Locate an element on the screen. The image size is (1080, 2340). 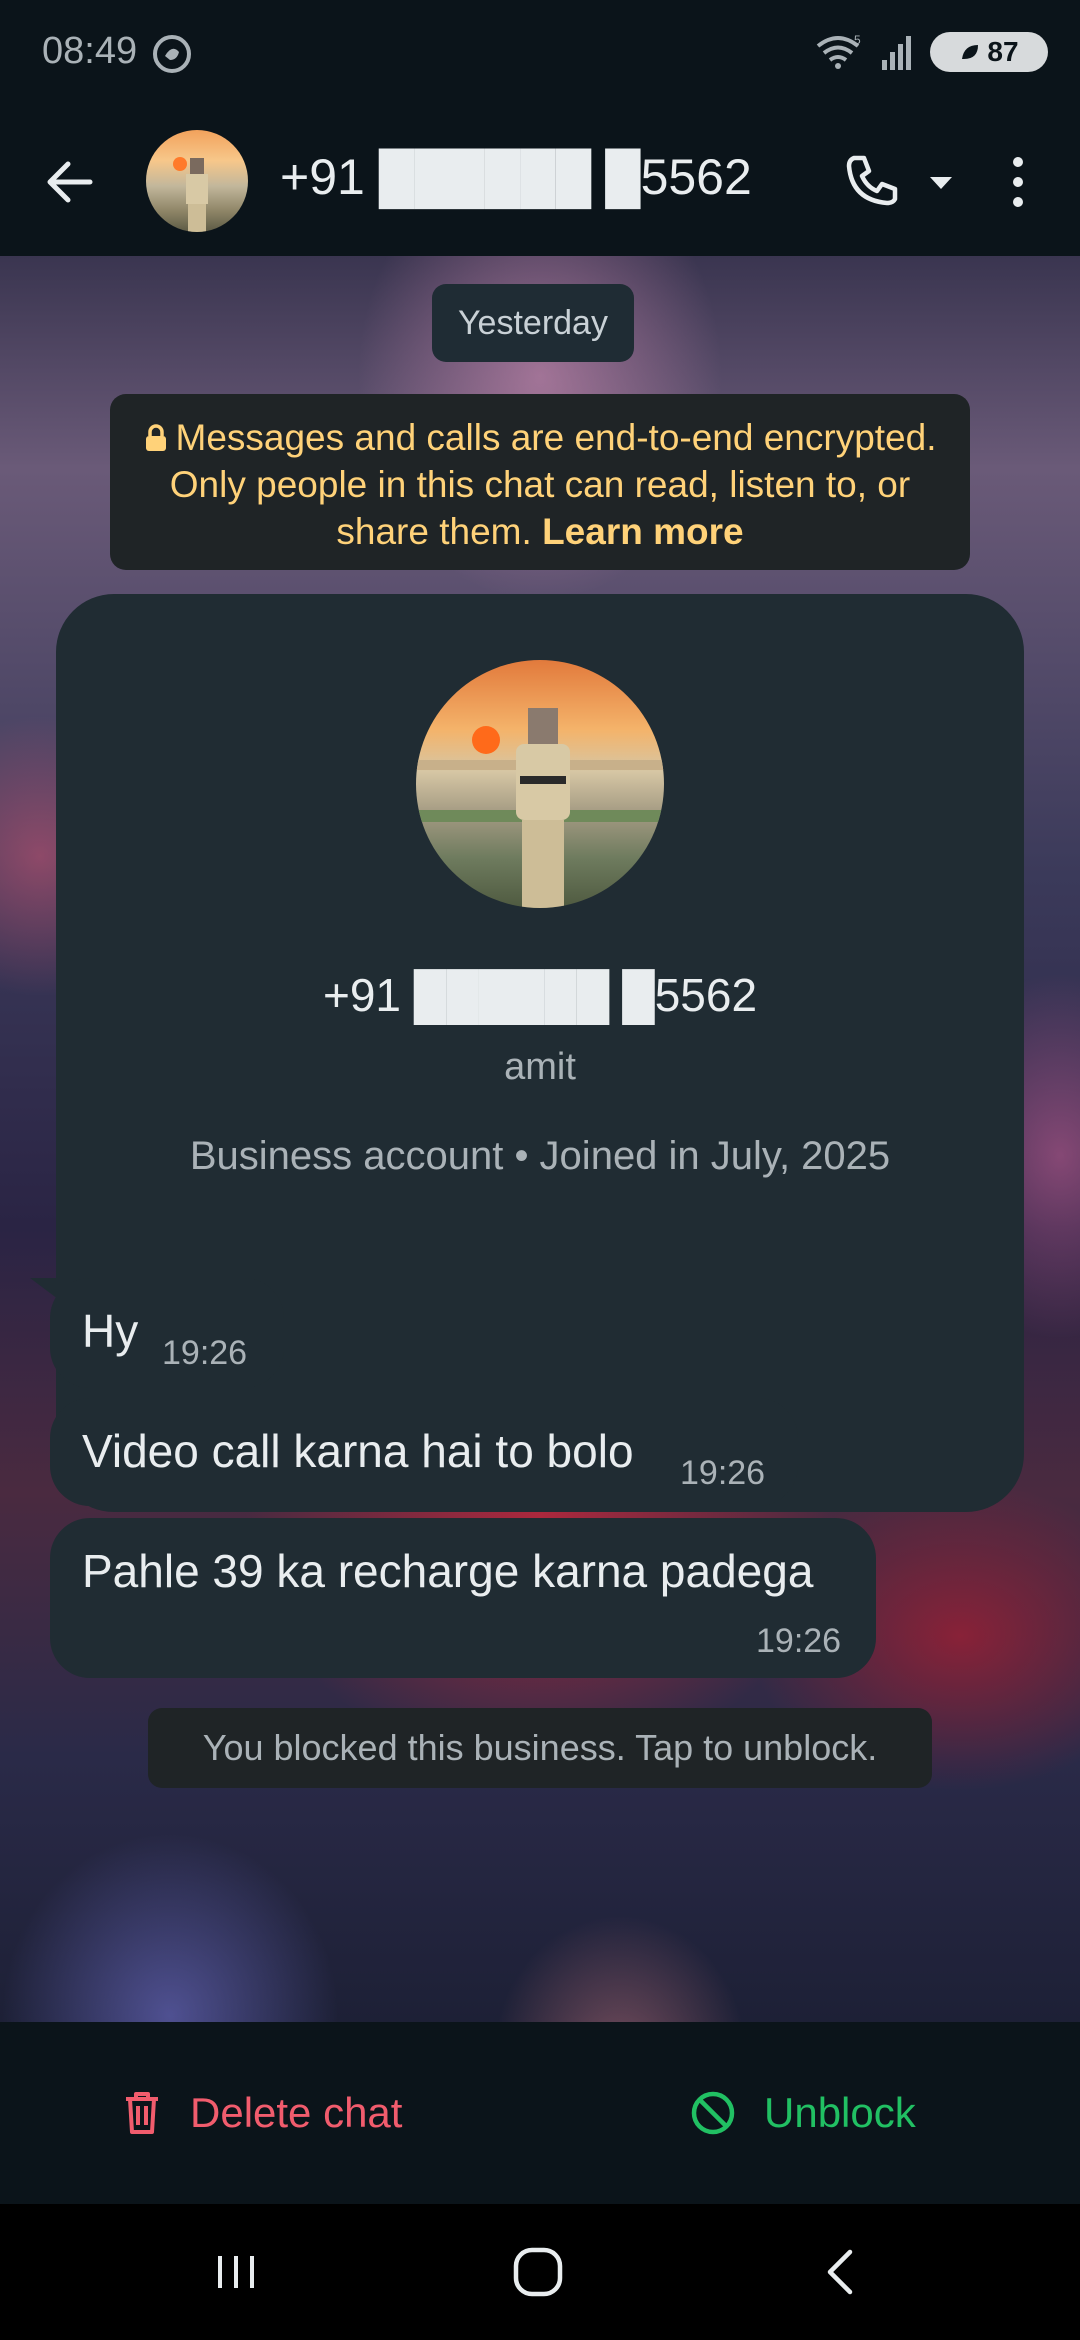
message-text: Video call karna hai to bolo is located at coordinates (358, 1451).